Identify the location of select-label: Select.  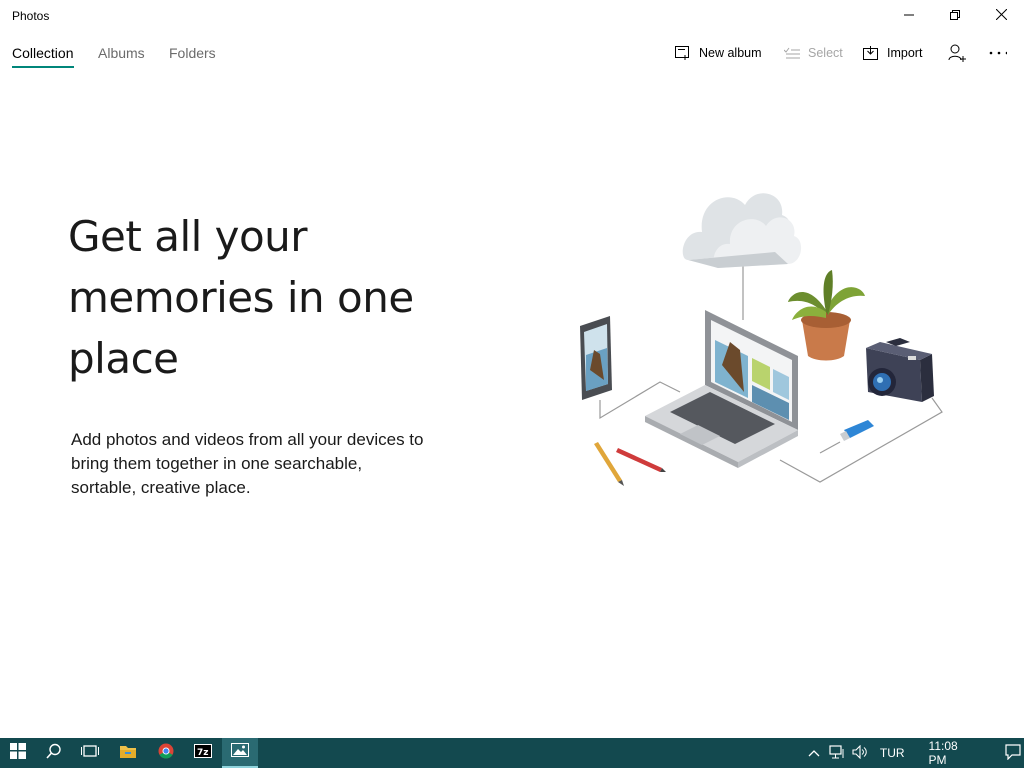
(825, 53).